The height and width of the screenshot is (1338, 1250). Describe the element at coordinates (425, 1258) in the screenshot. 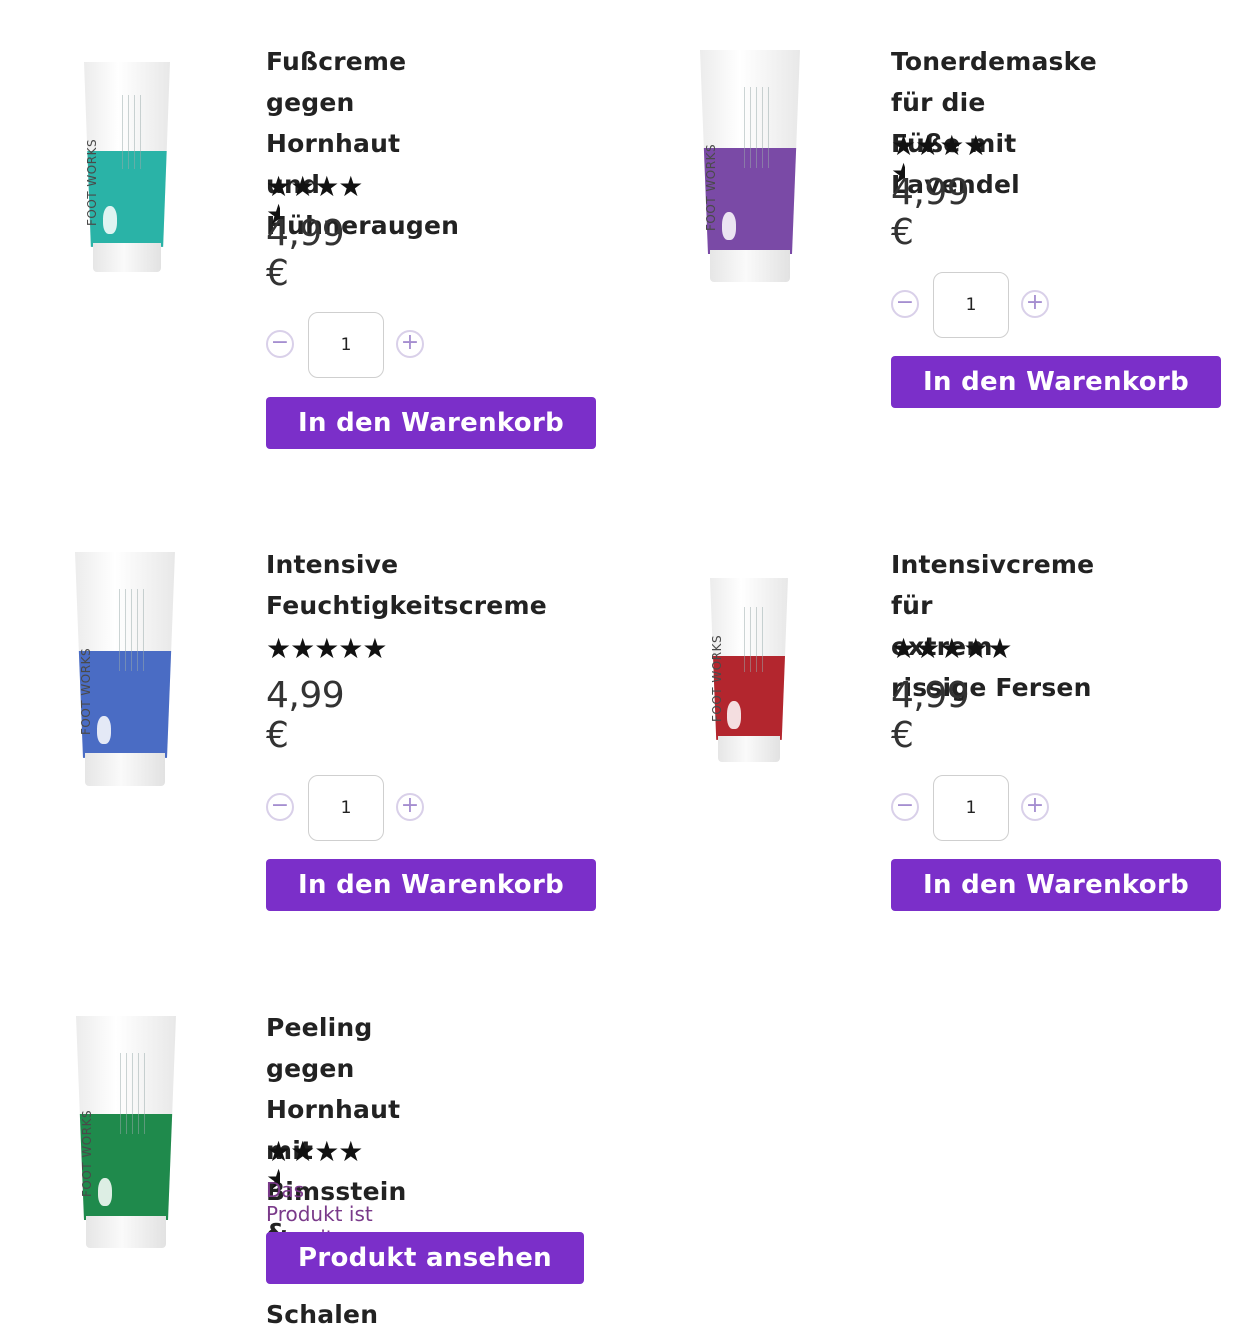

I see `view-product-button: Produkt ansehen` at that location.